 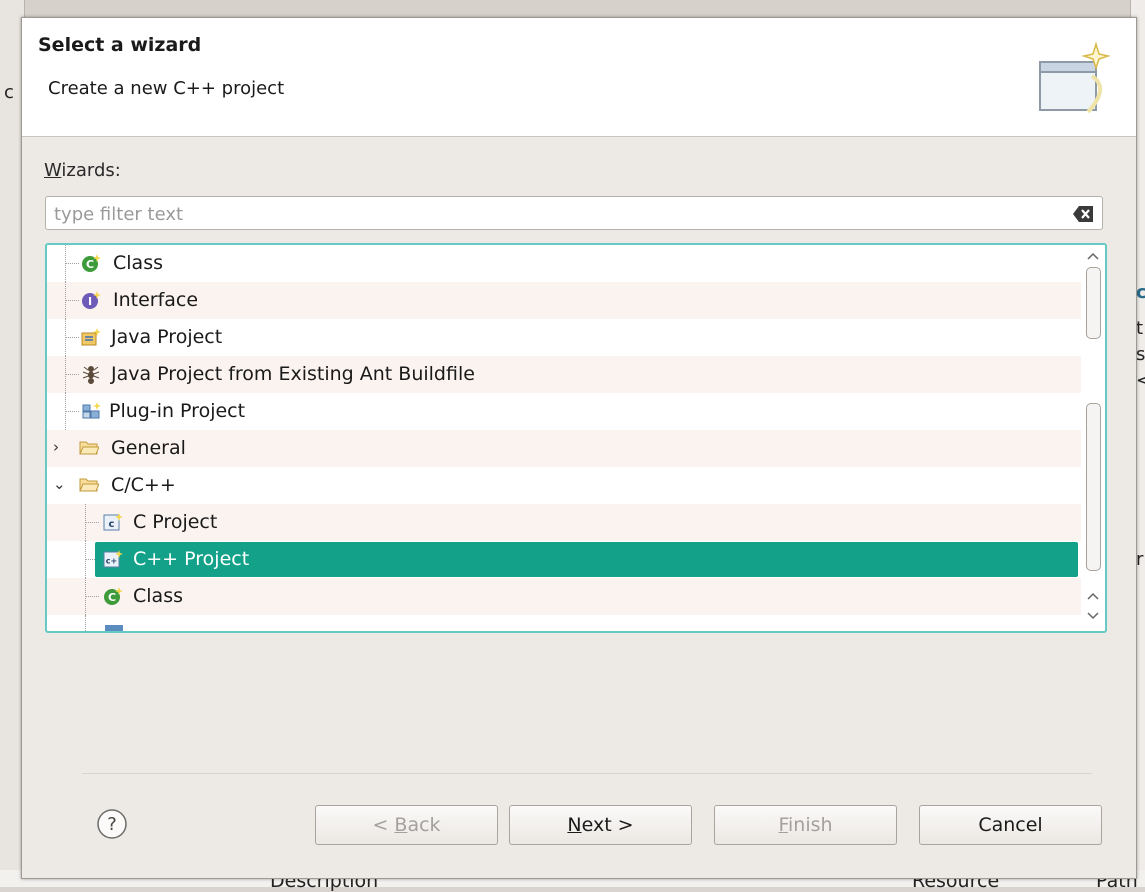 What do you see at coordinates (401, 825) in the screenshot?
I see `back-button-mnemonic: B` at bounding box center [401, 825].